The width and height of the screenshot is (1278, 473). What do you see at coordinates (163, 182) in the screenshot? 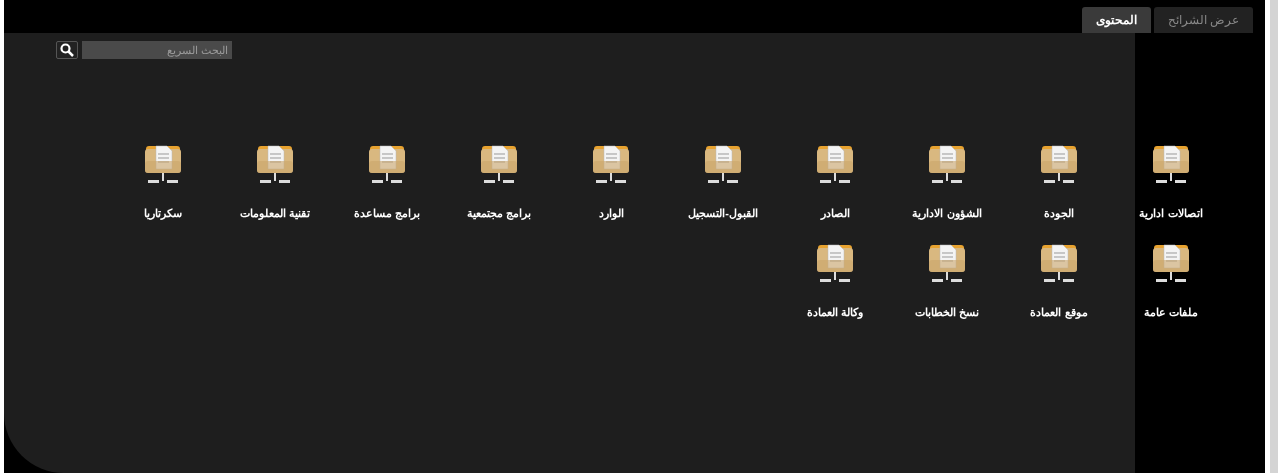
I see `folder-item: سكرتاريا` at bounding box center [163, 182].